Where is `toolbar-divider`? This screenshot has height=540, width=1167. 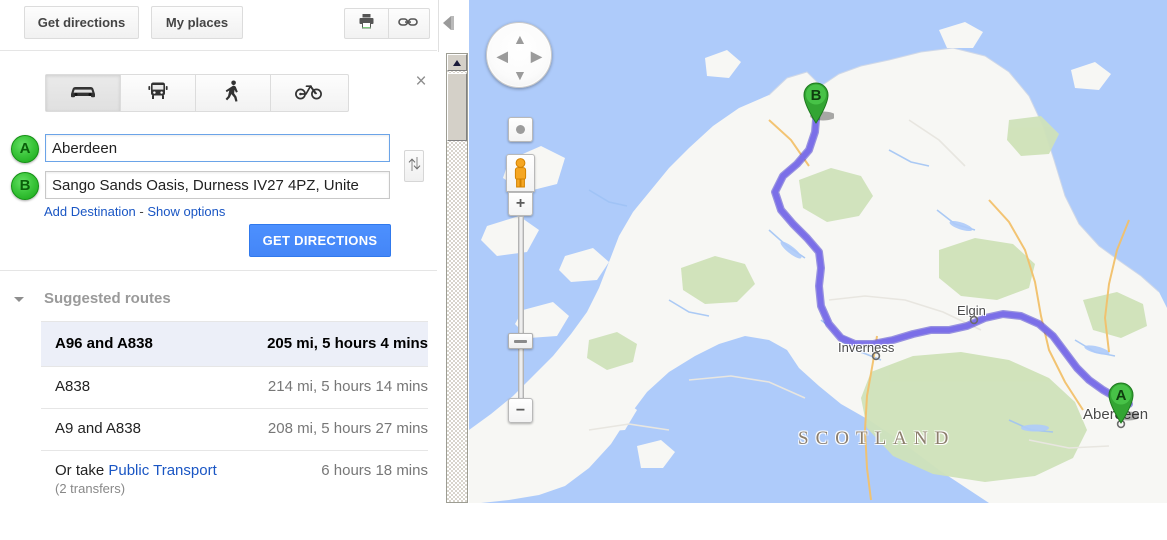 toolbar-divider is located at coordinates (218, 50).